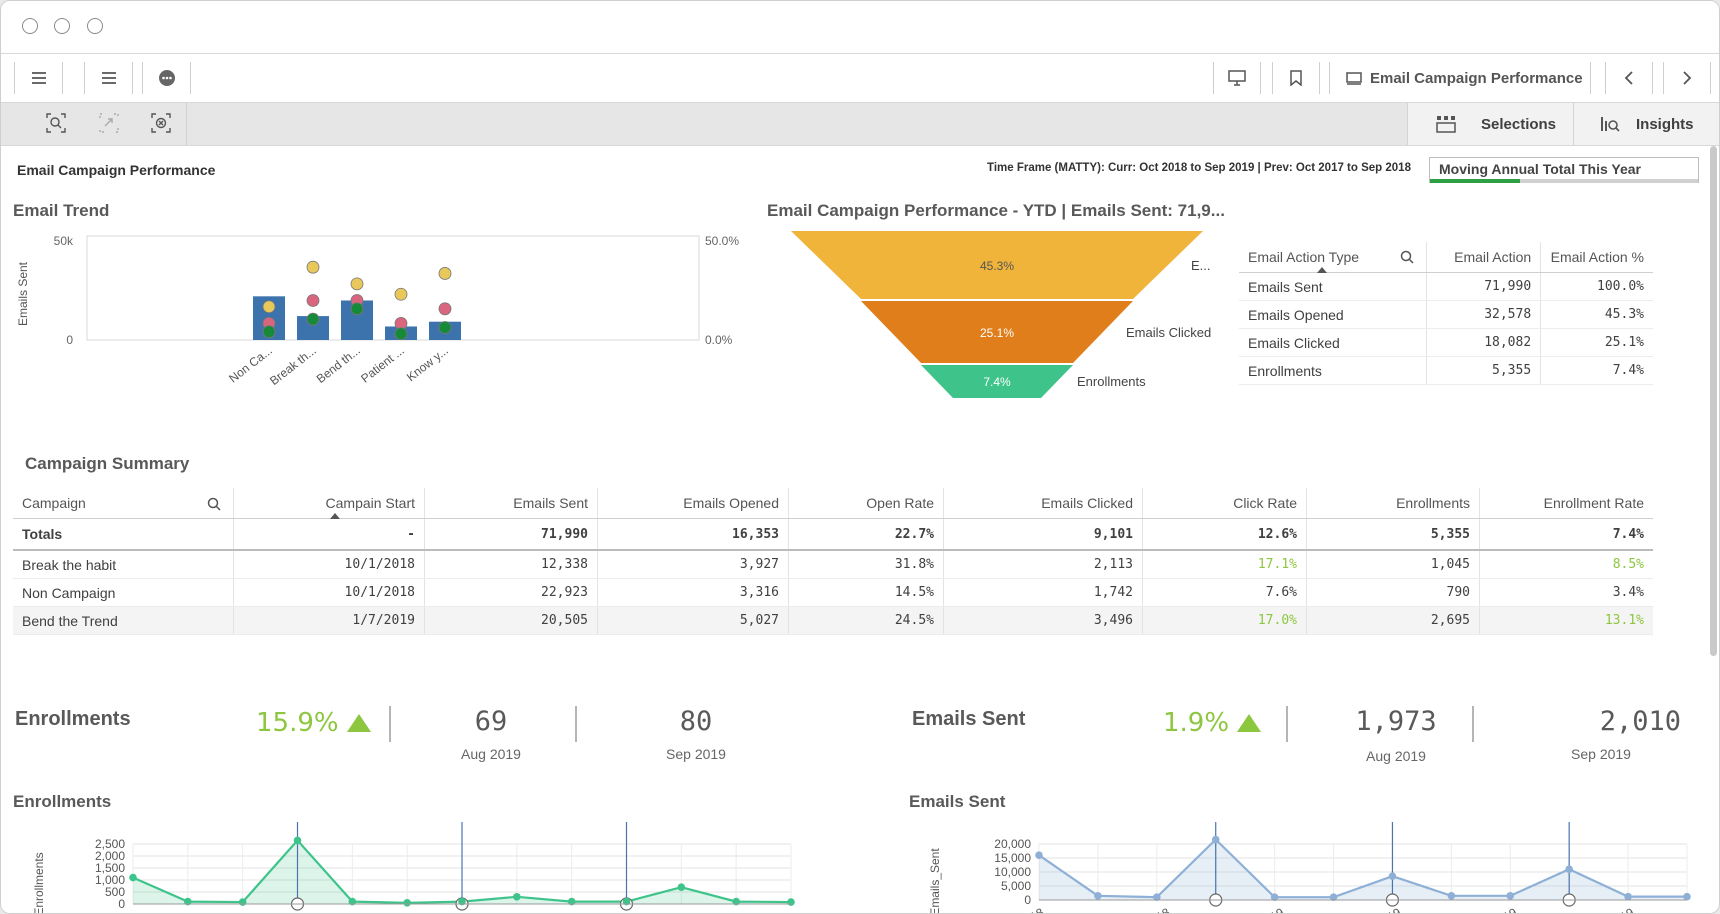  I want to click on insights-button: Insights, so click(1646, 124).